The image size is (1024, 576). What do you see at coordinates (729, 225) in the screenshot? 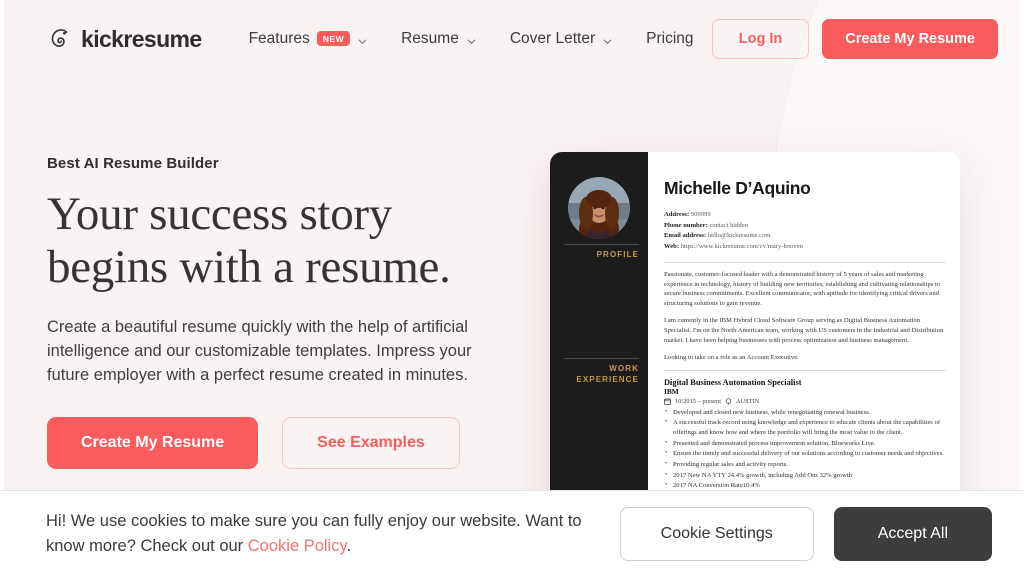
I see `contact-value: contact hidden` at bounding box center [729, 225].